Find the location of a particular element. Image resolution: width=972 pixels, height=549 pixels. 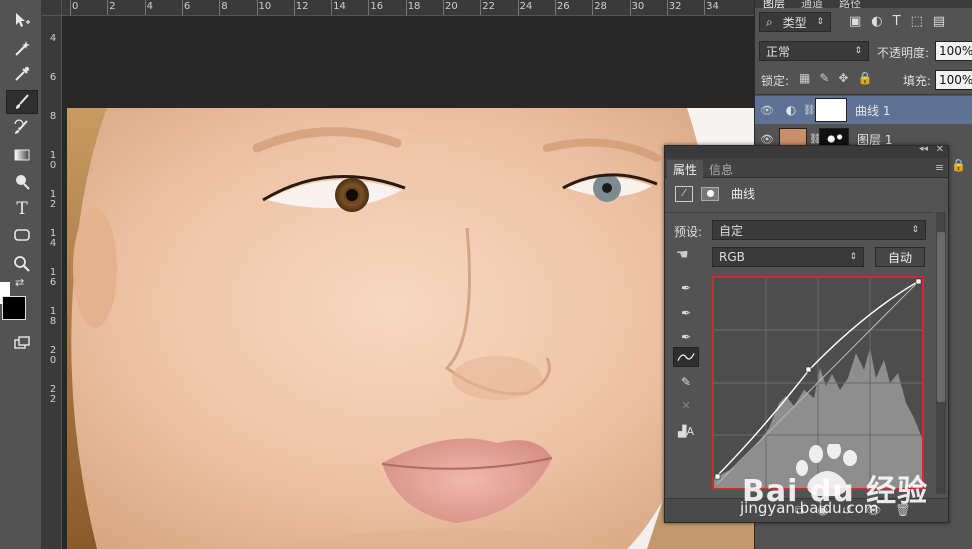

ruler-tick-label: 1 4 is located at coordinates (53, 238).